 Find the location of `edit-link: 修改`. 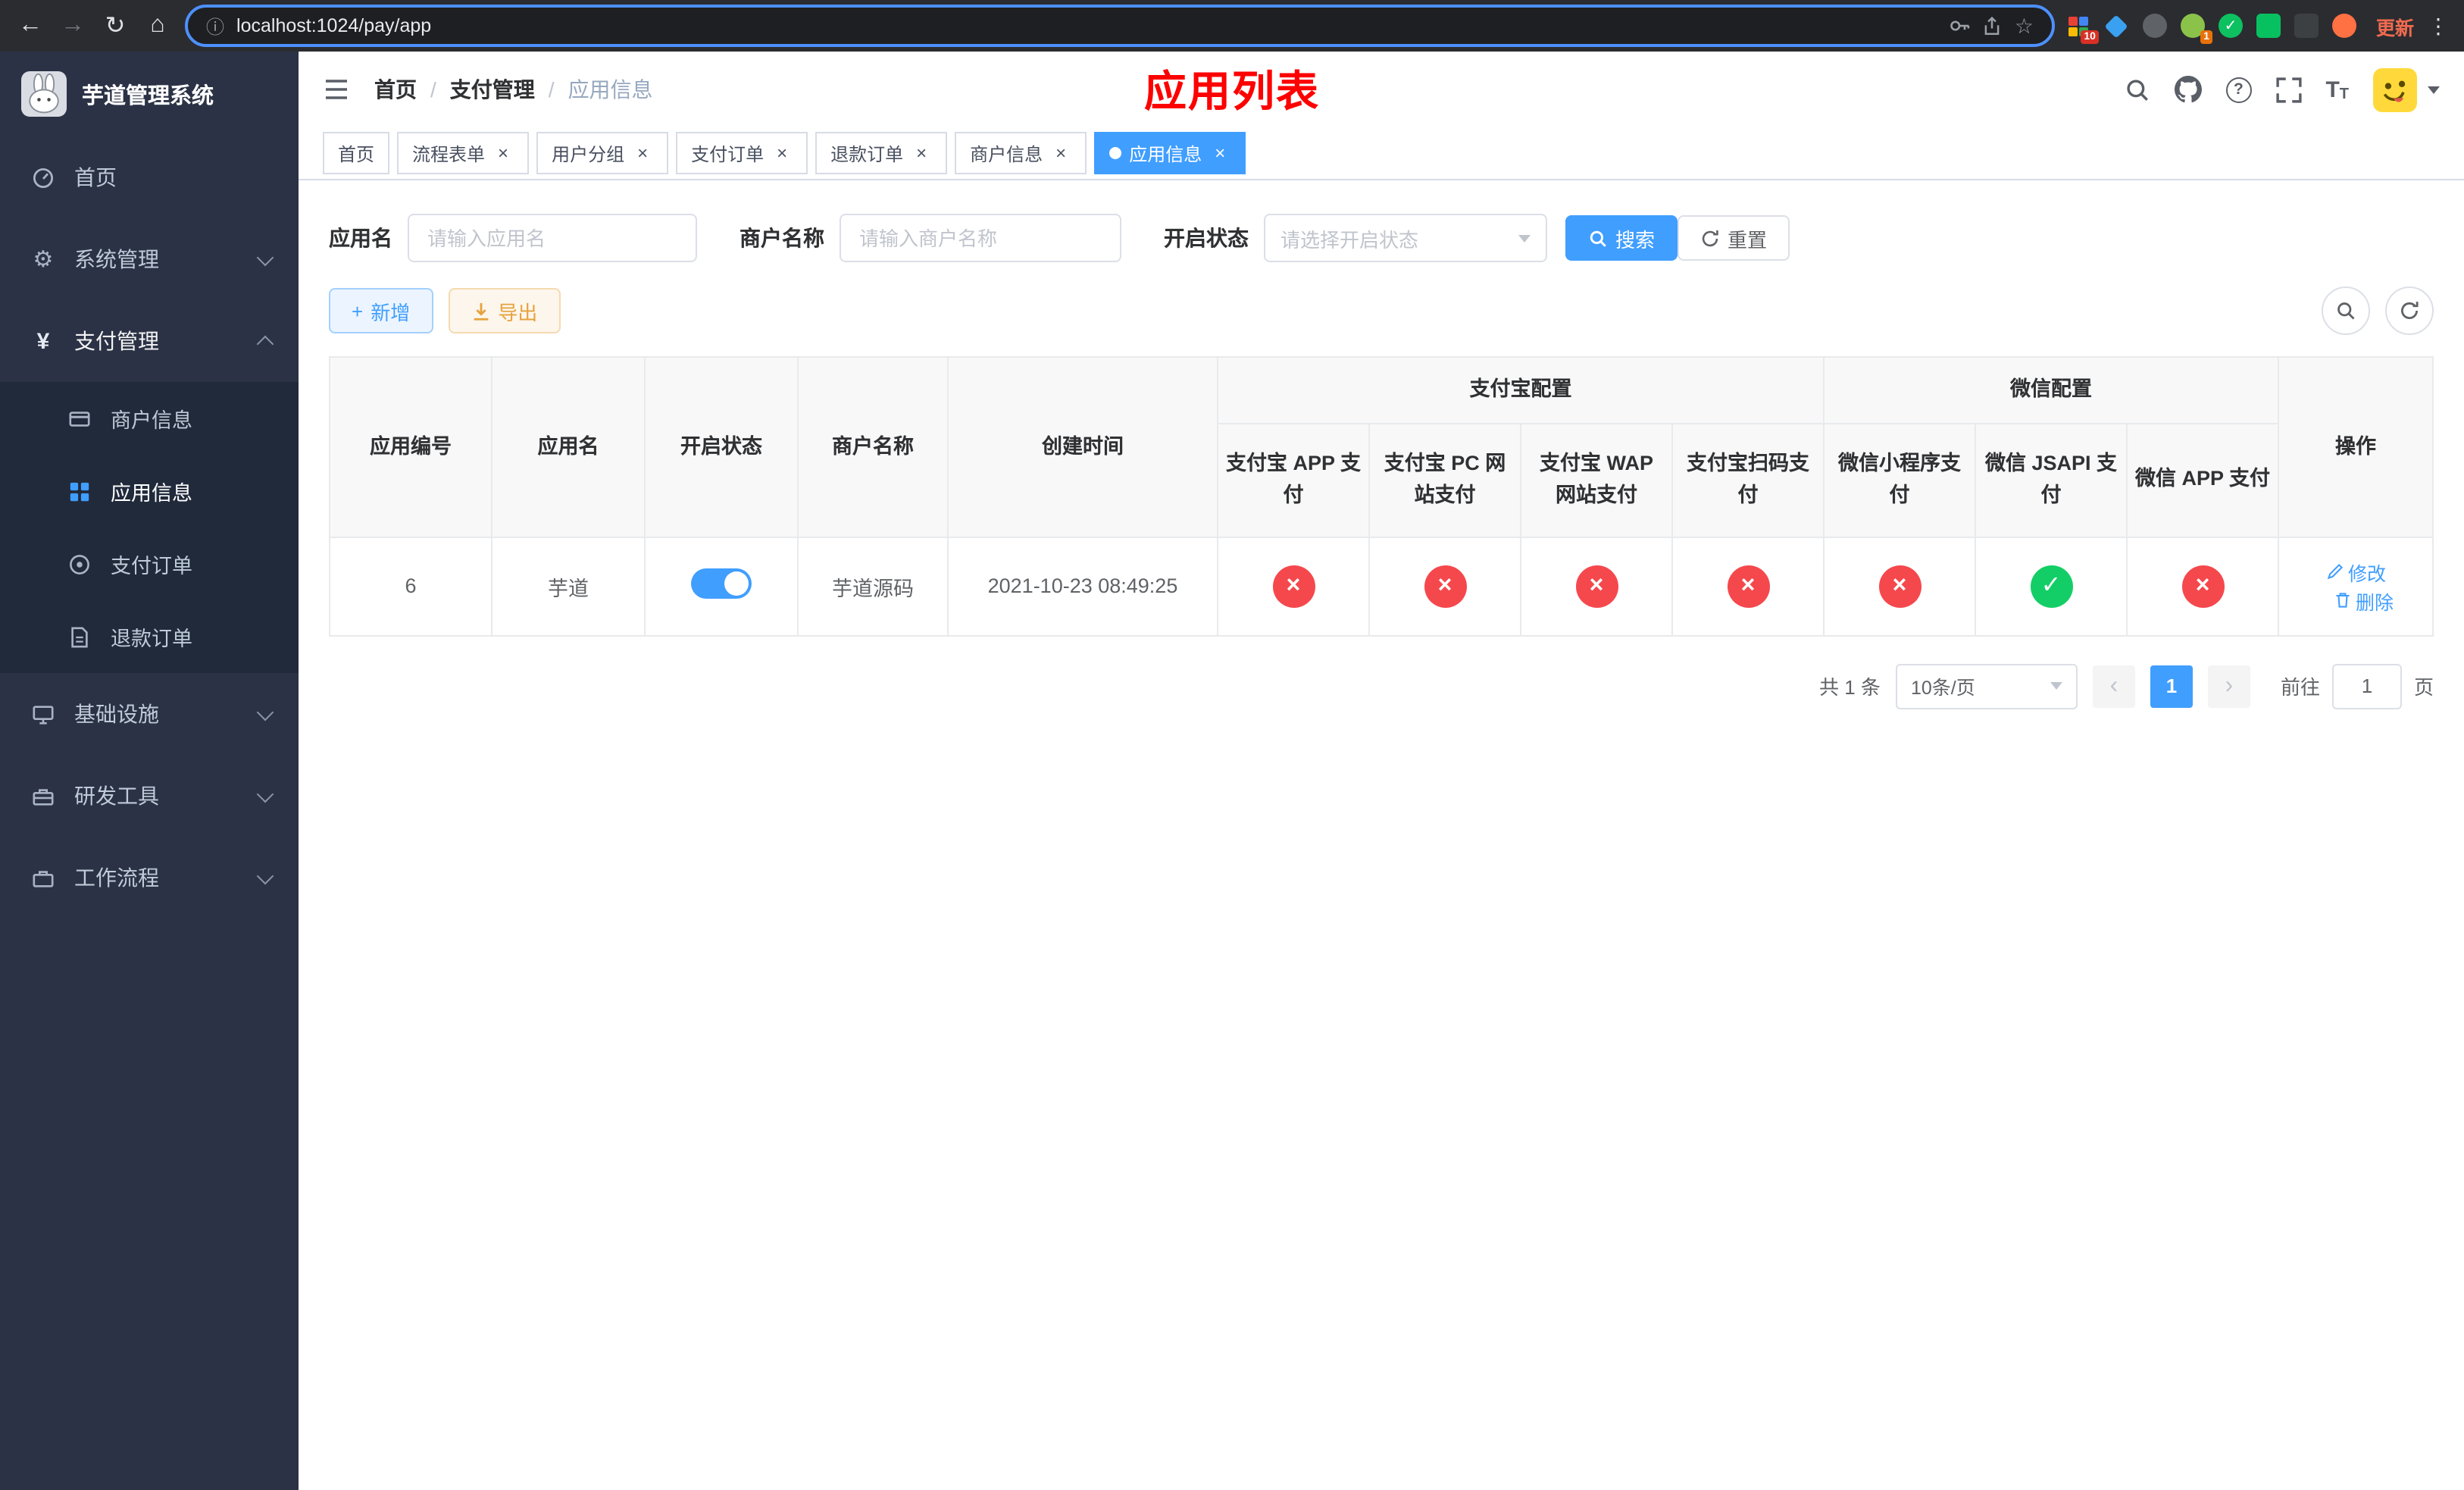

edit-link: 修改 is located at coordinates (2355, 573).